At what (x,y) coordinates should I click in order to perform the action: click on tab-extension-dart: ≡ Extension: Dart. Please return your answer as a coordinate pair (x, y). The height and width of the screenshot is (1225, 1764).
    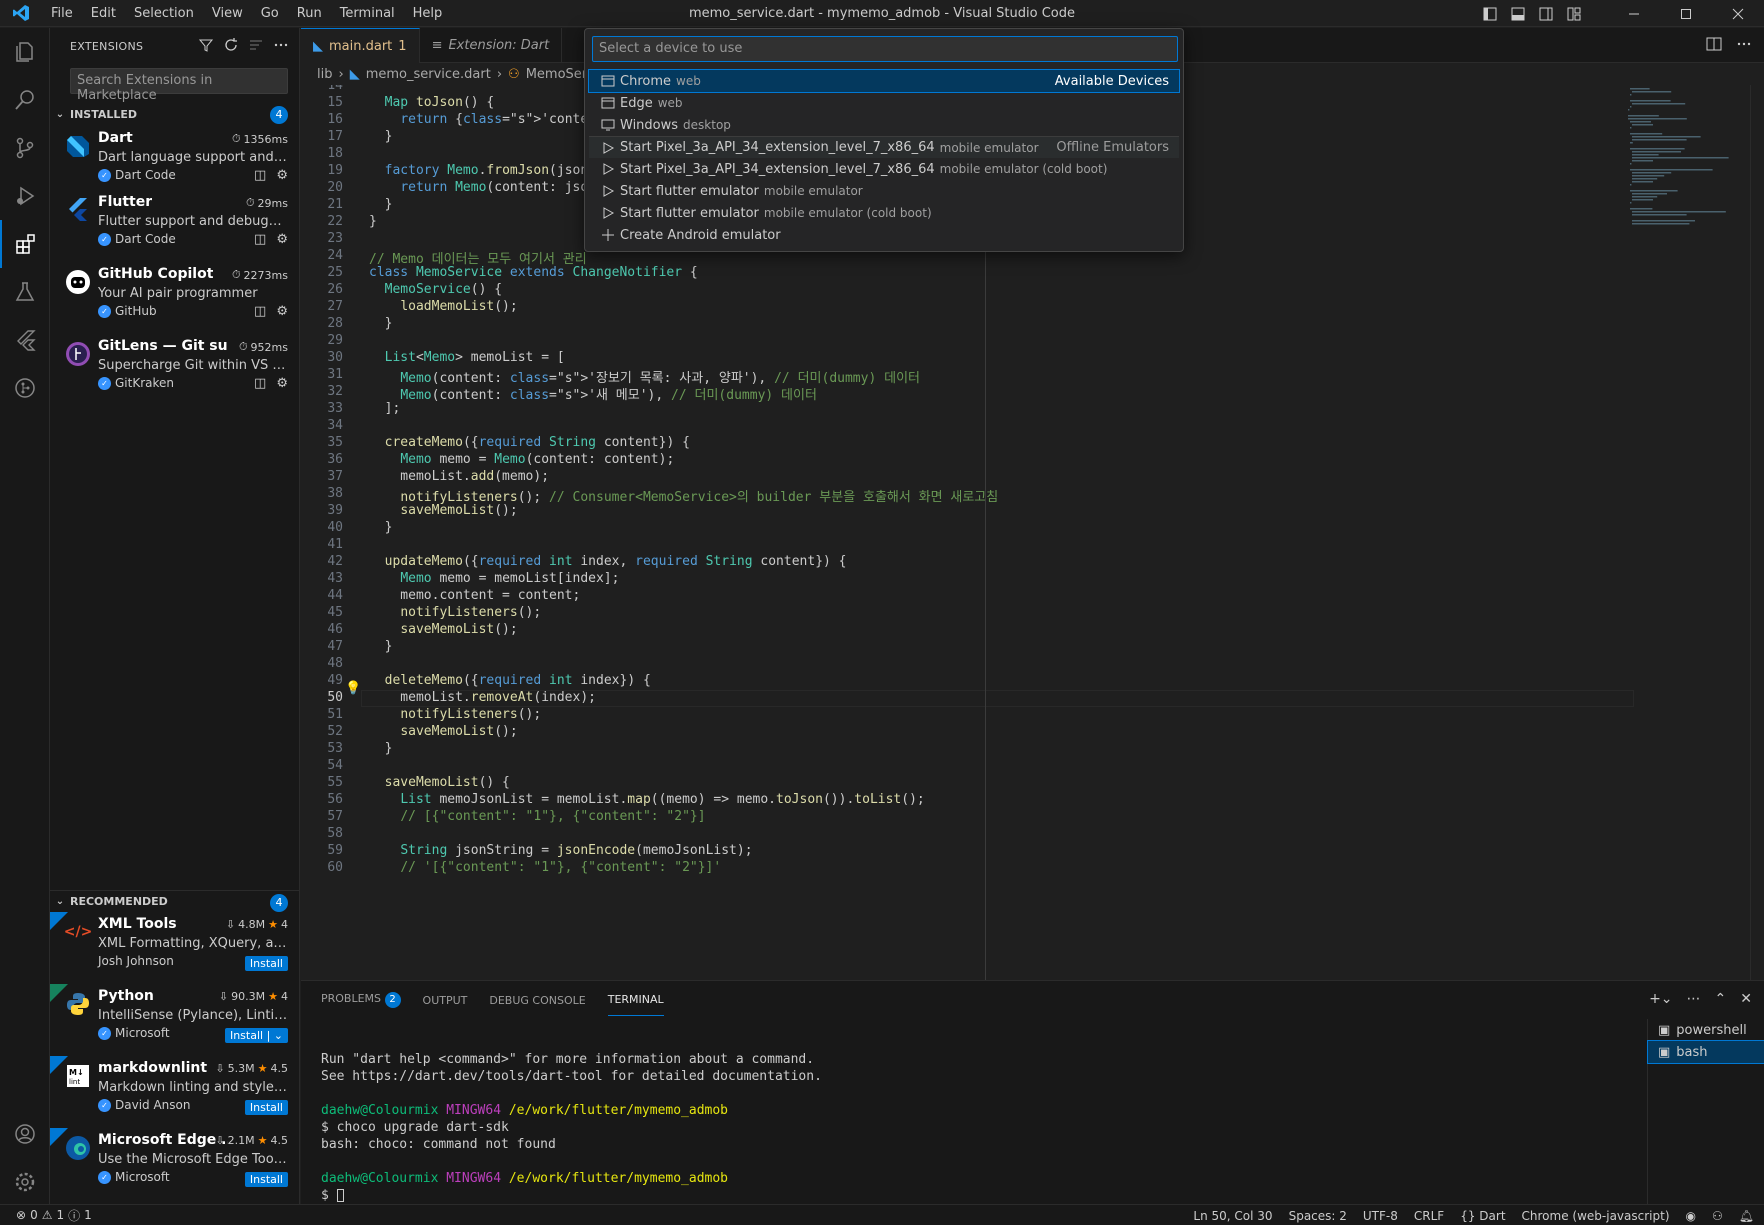
    Looking at the image, I should click on (491, 45).